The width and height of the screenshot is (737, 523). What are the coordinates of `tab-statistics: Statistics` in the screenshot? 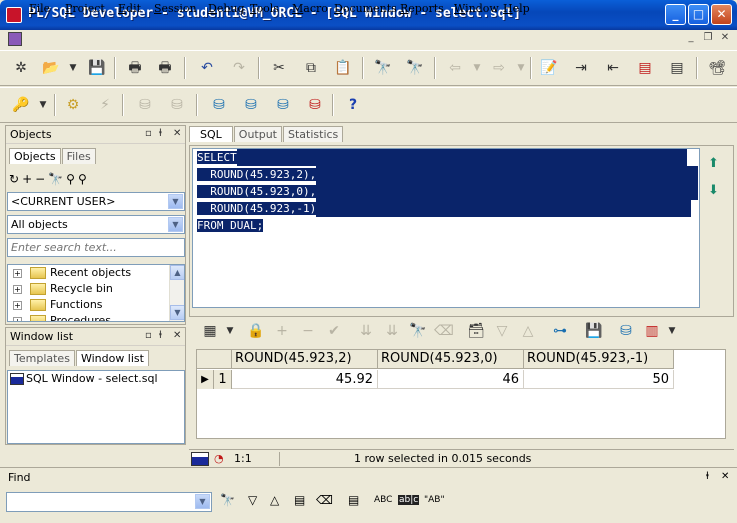 It's located at (313, 134).